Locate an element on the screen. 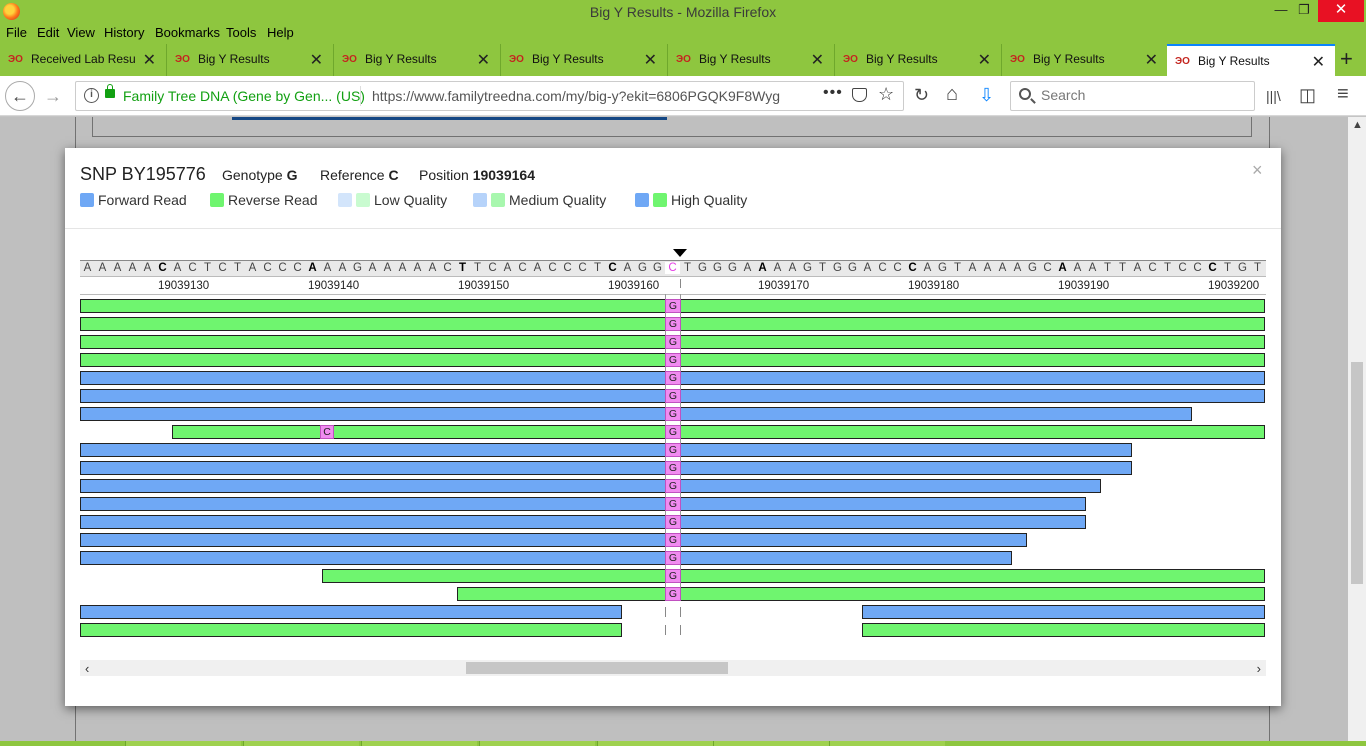  position-value: 19039164 is located at coordinates (503, 175).